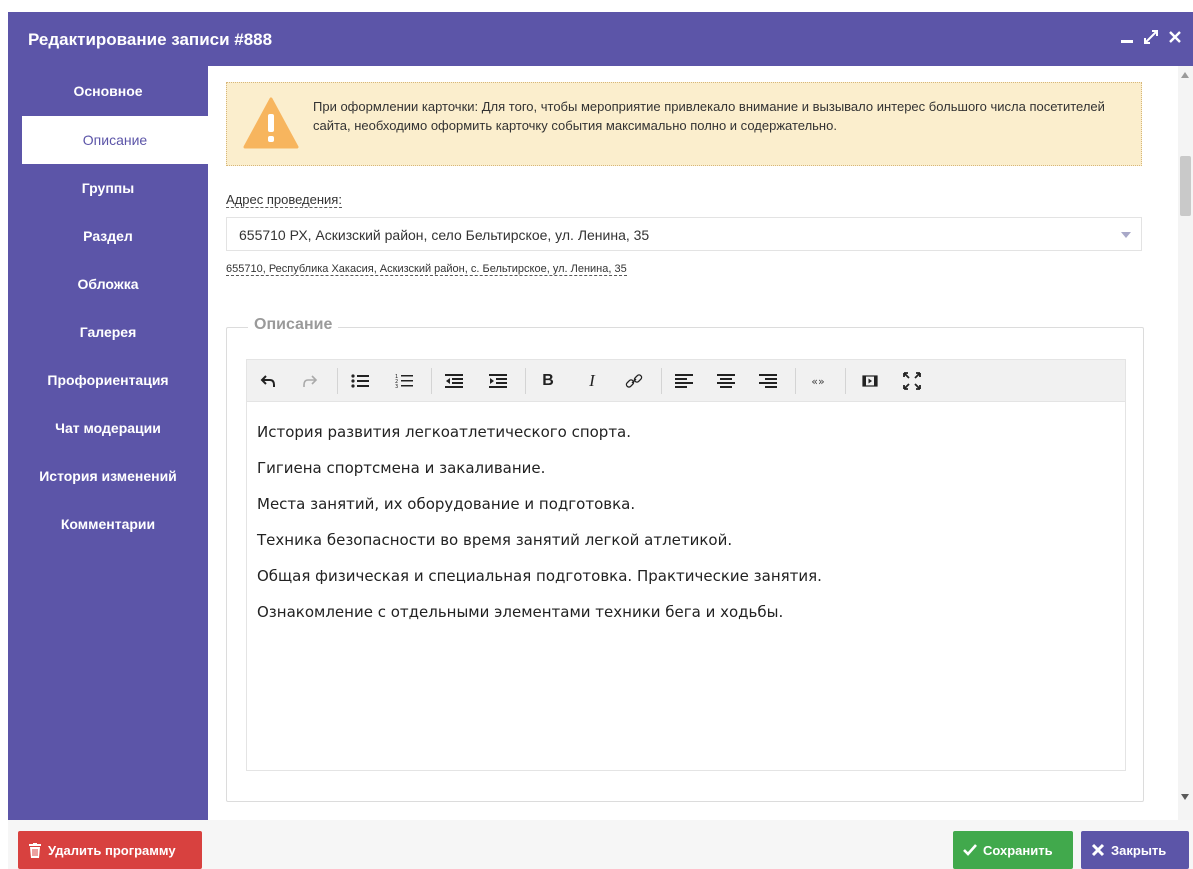 This screenshot has width=1193, height=869. What do you see at coordinates (108, 428) in the screenshot?
I see `sidebar-item-moderation-chat: Чат модерации` at bounding box center [108, 428].